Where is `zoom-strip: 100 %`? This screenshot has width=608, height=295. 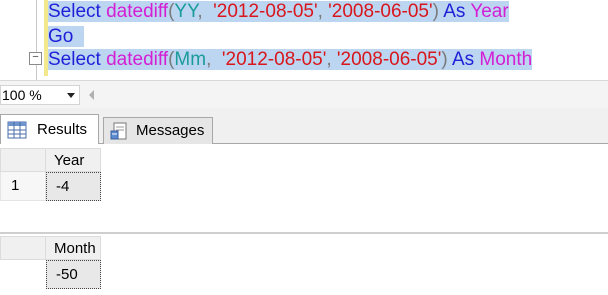 zoom-strip: 100 % is located at coordinates (304, 94).